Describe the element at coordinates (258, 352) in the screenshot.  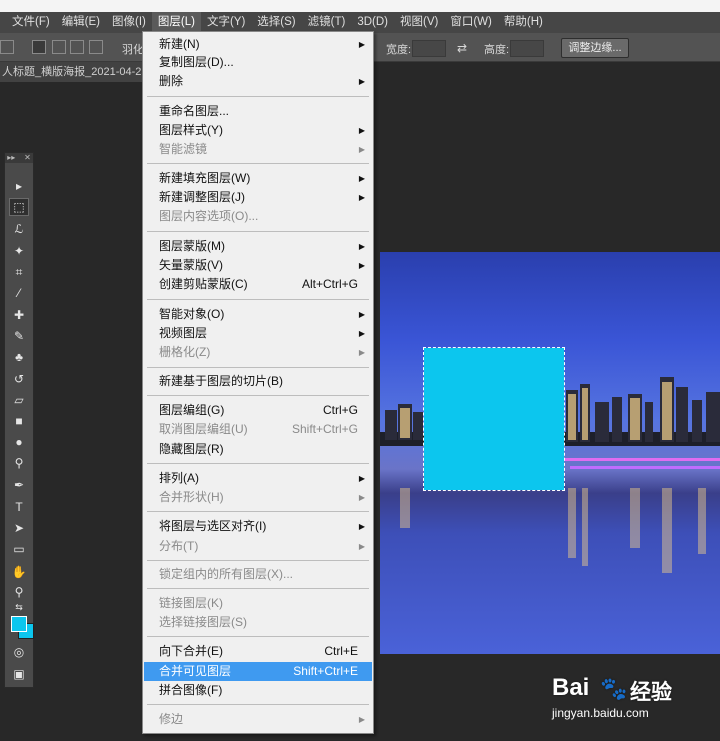
I see `menu-item-rasterize: 栅格化(Z) ▶` at that location.